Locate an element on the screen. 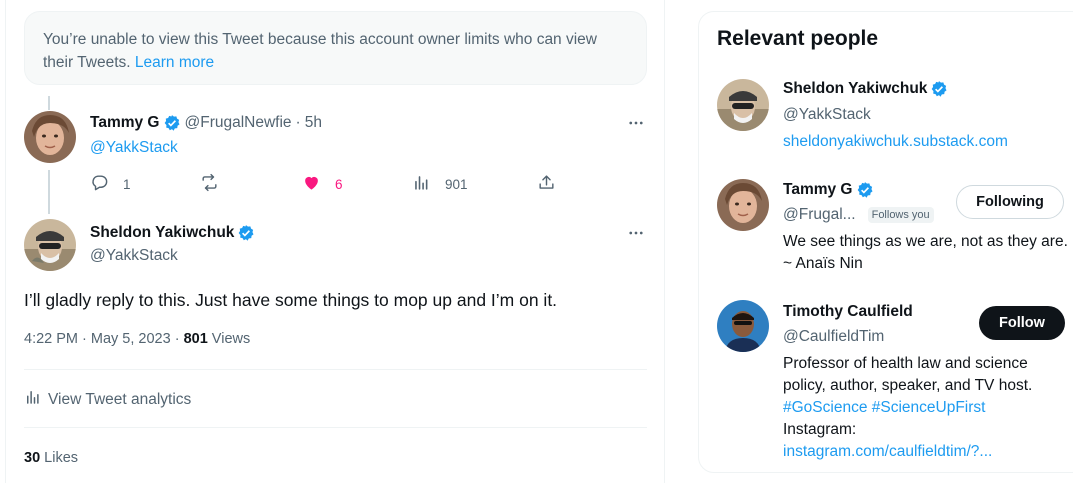 Image resolution: width=1073 pixels, height=483 pixels. person-name: Tammy G is located at coordinates (818, 189).